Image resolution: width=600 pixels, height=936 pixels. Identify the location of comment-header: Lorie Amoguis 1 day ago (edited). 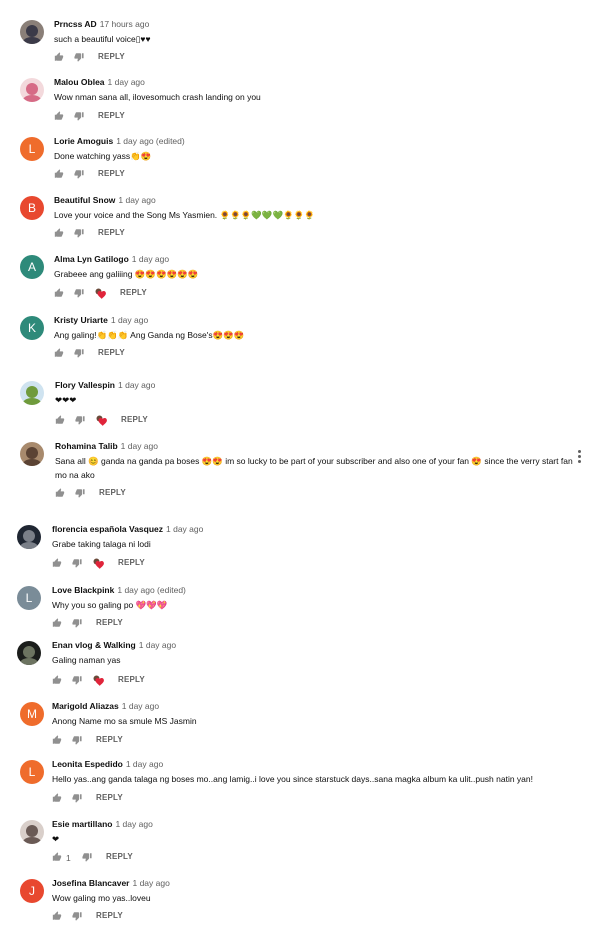
(119, 141).